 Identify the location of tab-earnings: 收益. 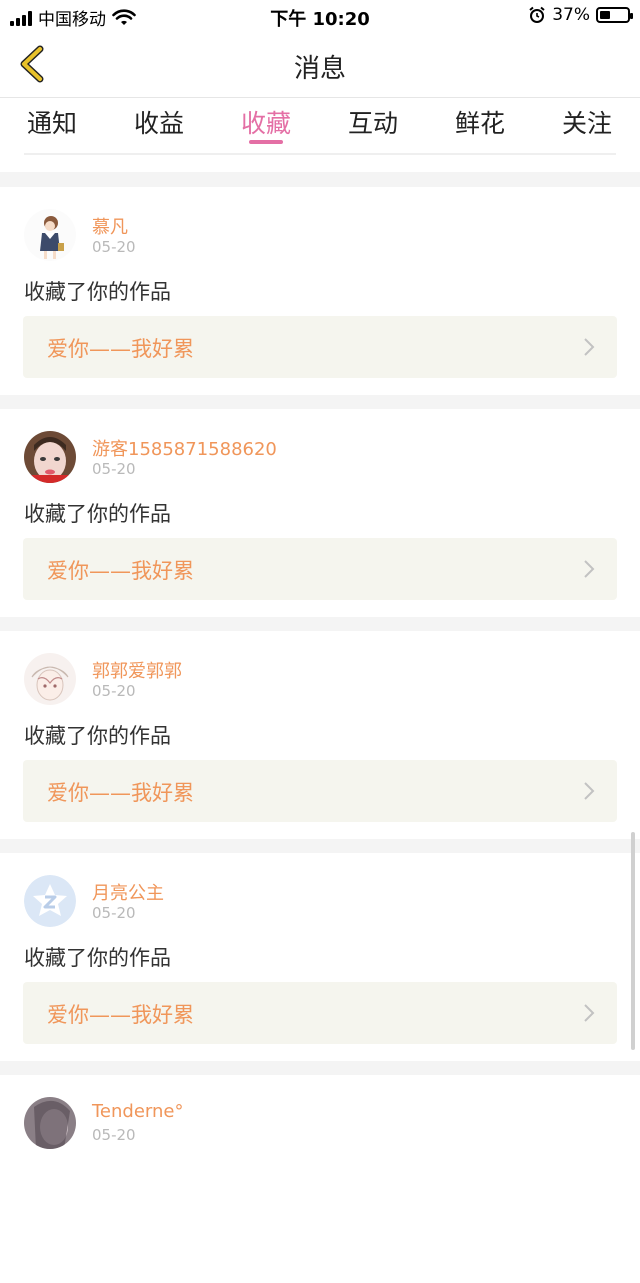
(159, 122).